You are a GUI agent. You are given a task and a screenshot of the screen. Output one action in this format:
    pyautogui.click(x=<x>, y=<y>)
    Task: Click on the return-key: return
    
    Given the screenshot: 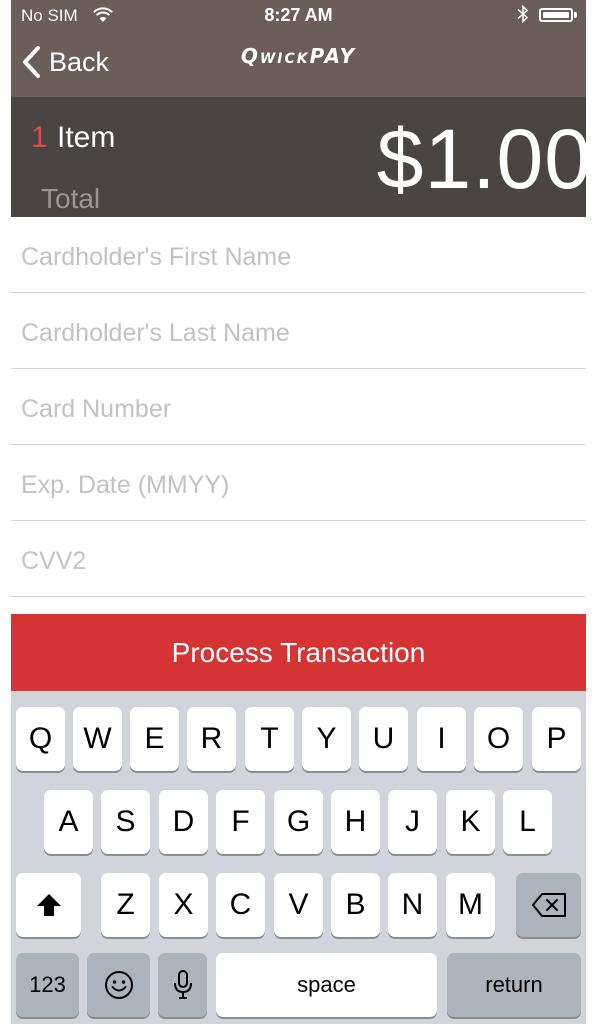 What is the action you would take?
    pyautogui.click(x=514, y=985)
    